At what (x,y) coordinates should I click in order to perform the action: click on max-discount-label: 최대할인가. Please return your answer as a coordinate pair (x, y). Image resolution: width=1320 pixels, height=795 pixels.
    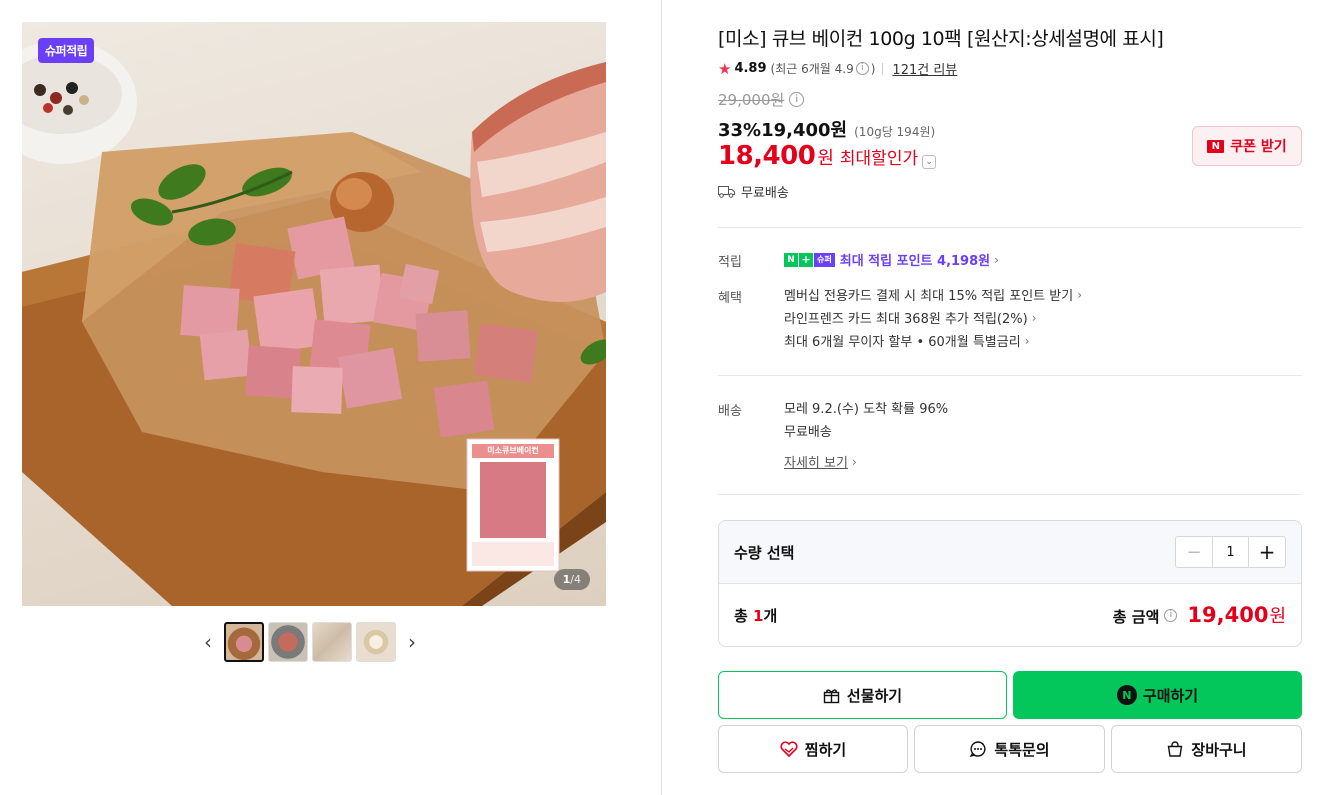
    Looking at the image, I should click on (879, 159).